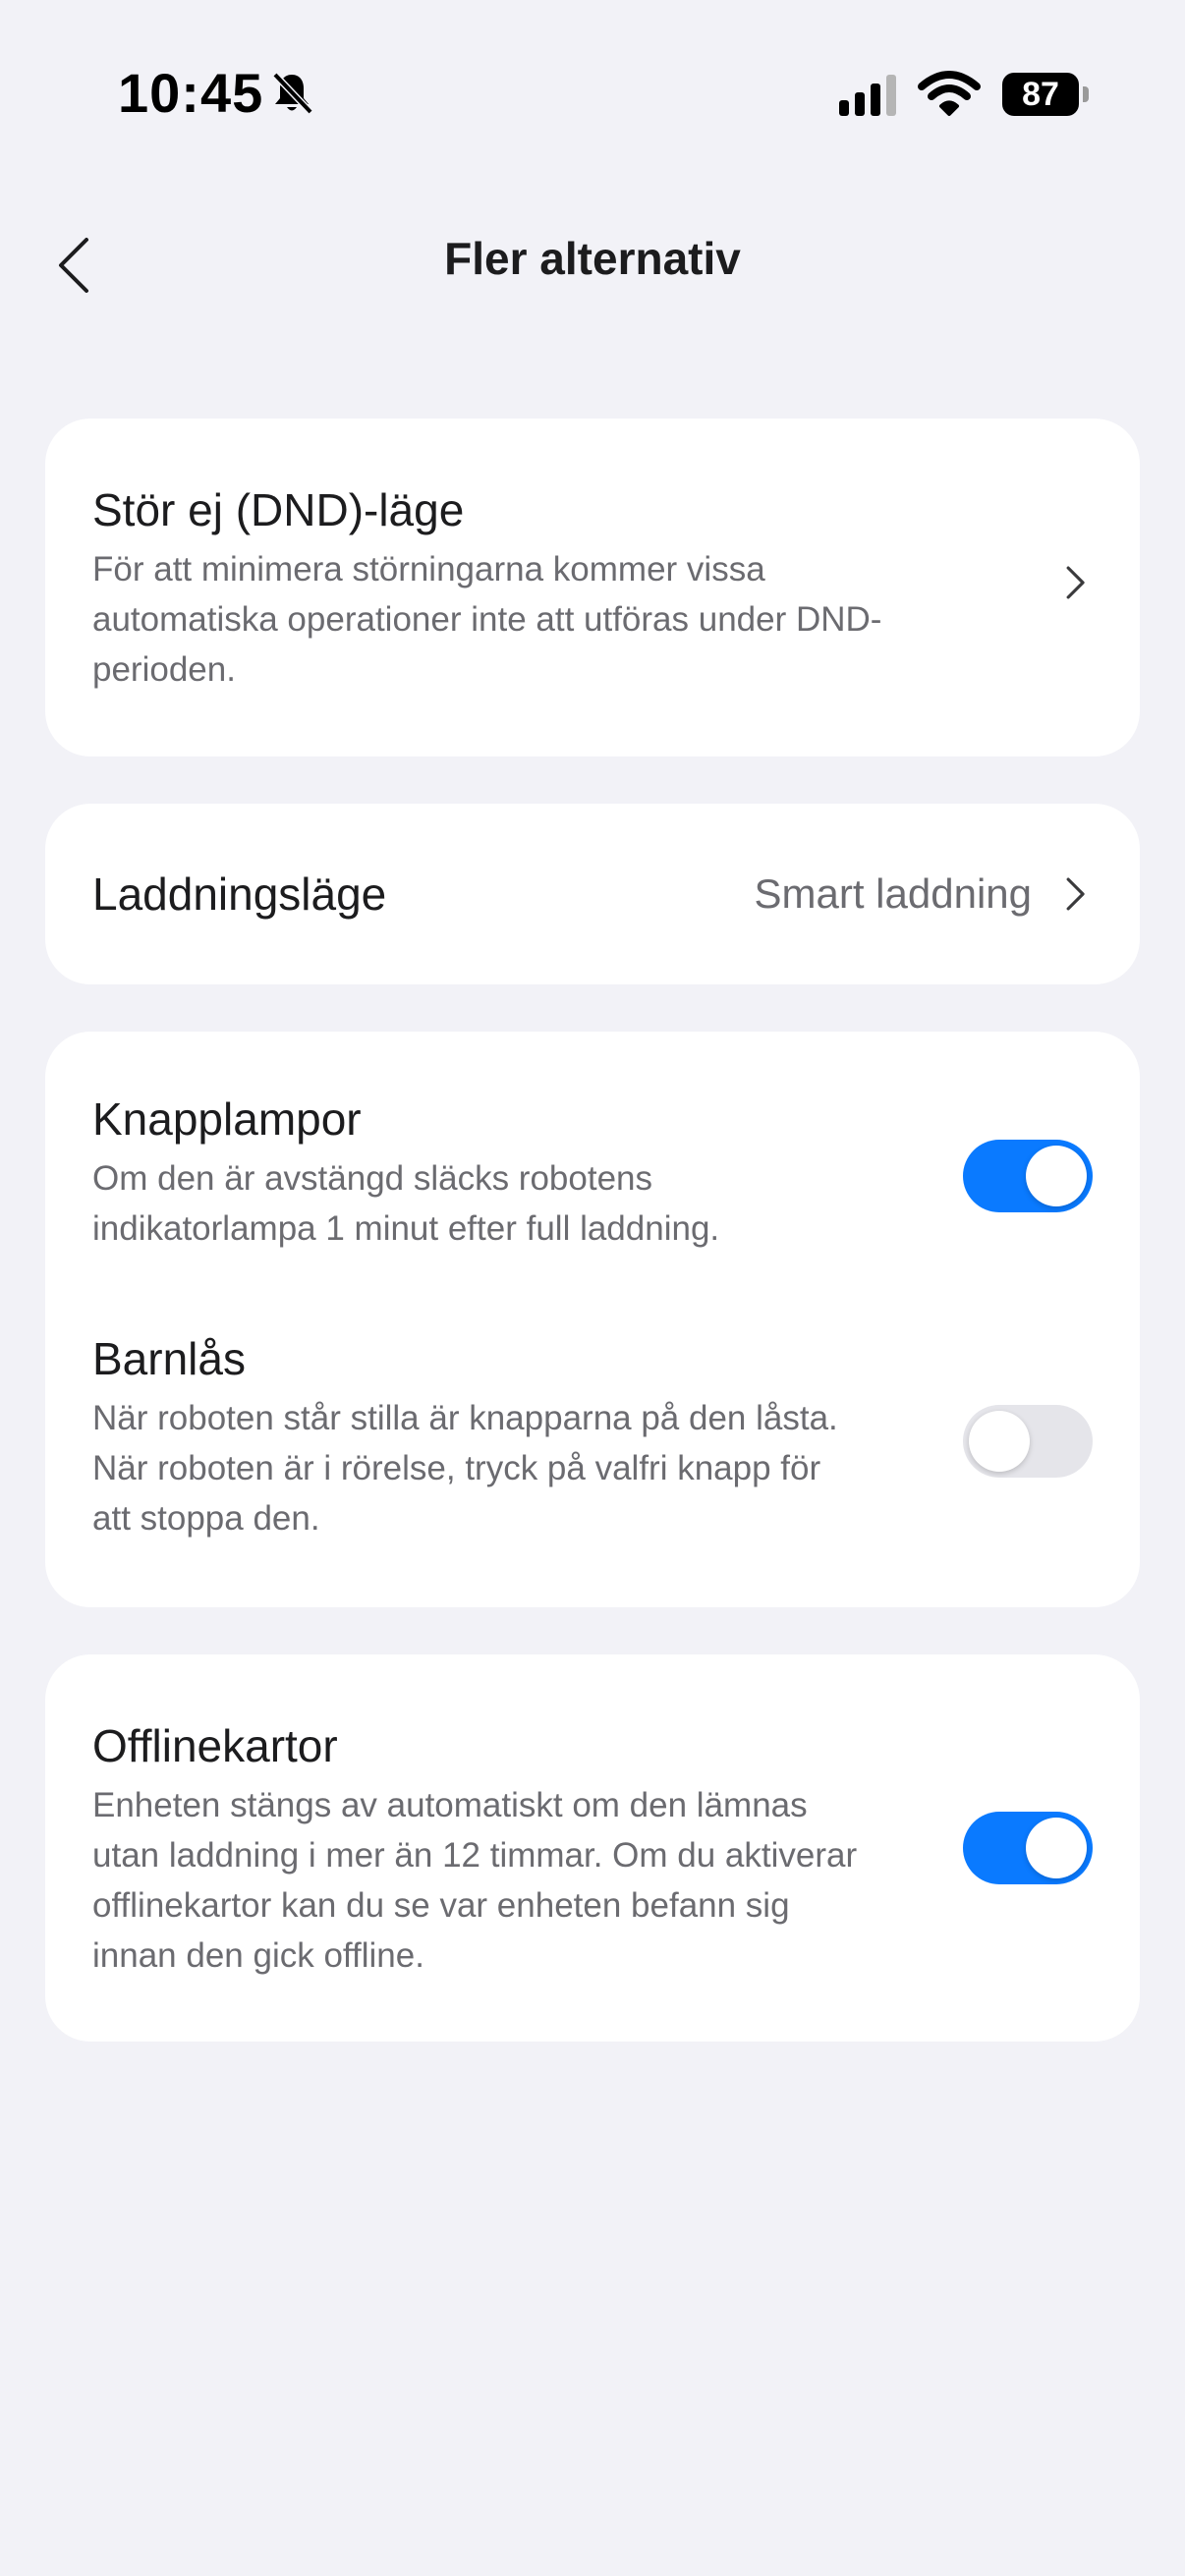 Image resolution: width=1185 pixels, height=2576 pixels. I want to click on battery-icon: 87, so click(1046, 95).